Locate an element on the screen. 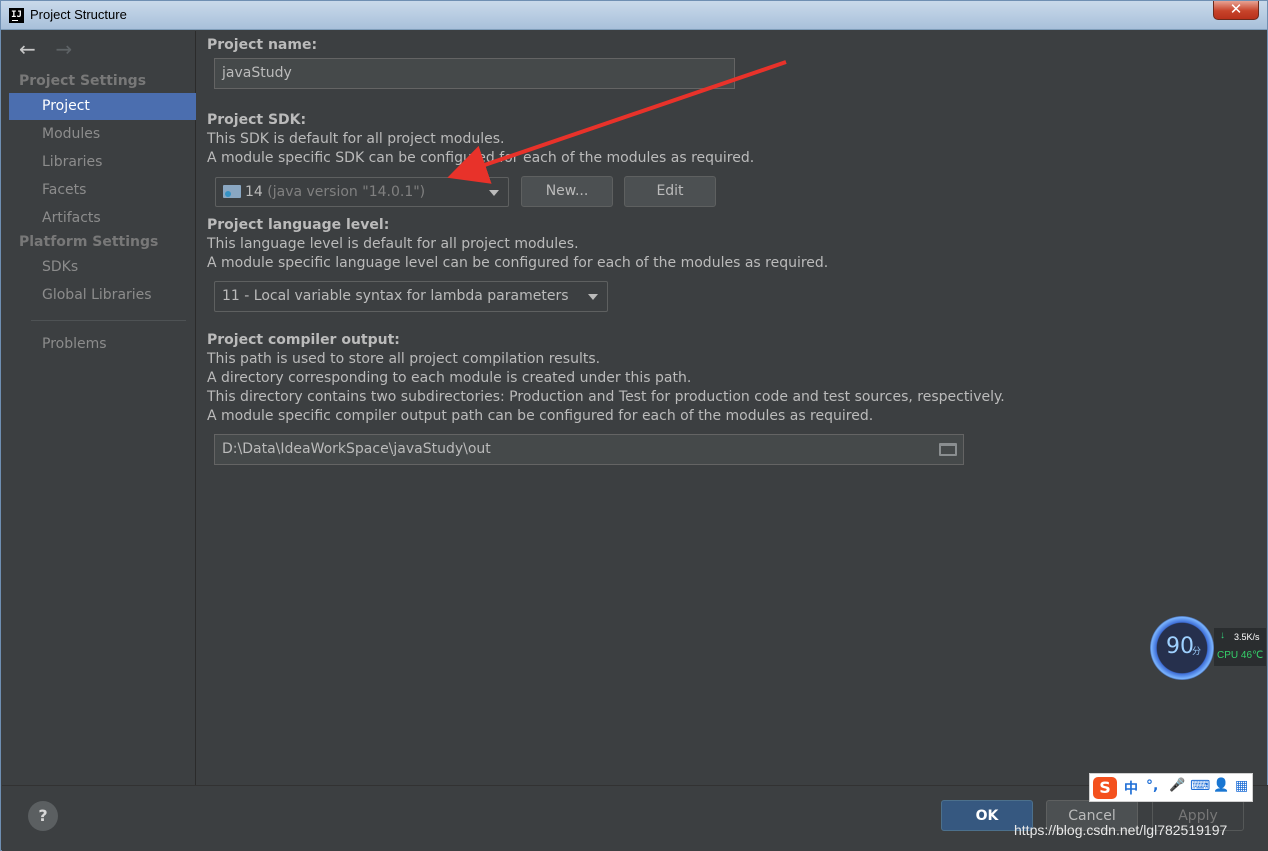  stats-box: ↓ 3.5K/s CPU 46℃ is located at coordinates (1240, 647).